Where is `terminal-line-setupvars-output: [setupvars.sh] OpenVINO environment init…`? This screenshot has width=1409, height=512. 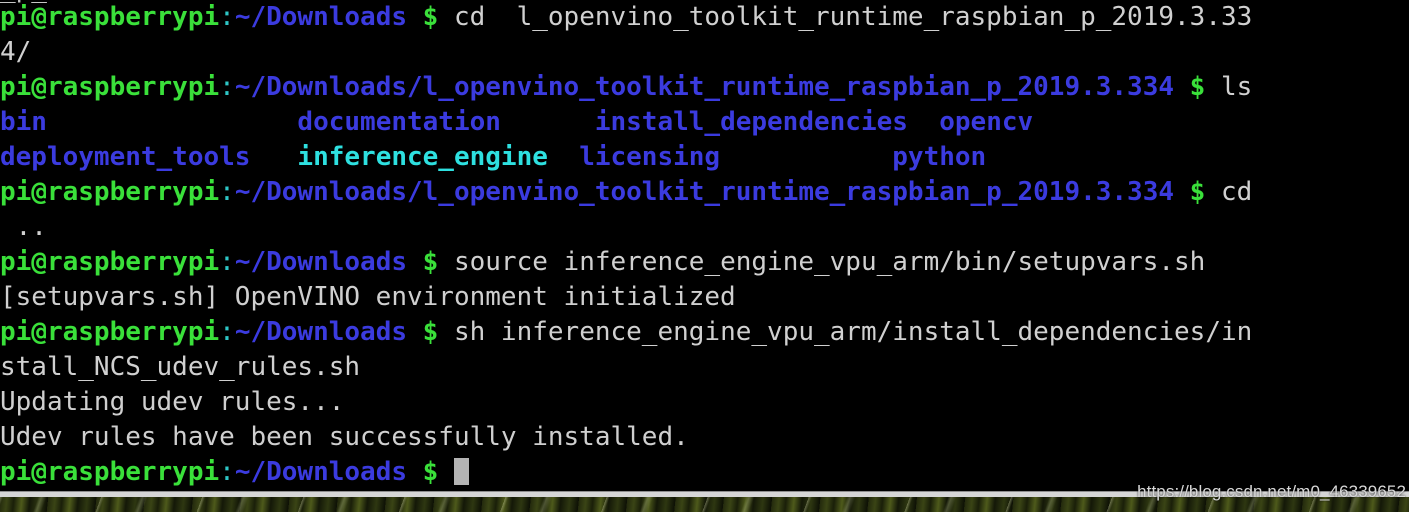
terminal-line-setupvars-output: [setupvars.sh] OpenVINO environment init… is located at coordinates (704, 297).